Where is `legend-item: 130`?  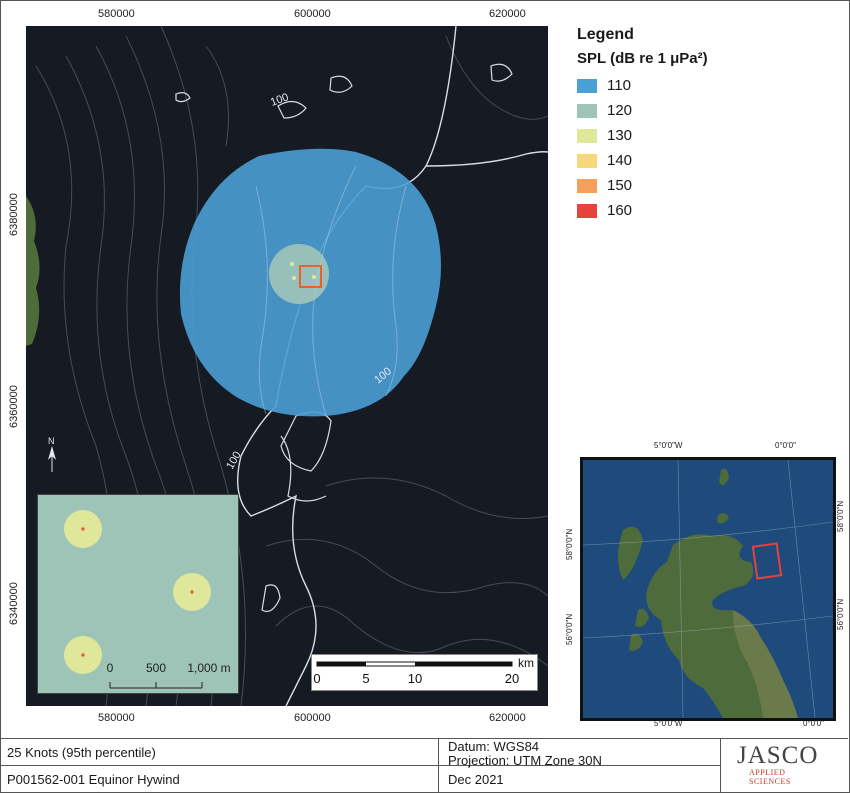 legend-item: 130 is located at coordinates (707, 135).